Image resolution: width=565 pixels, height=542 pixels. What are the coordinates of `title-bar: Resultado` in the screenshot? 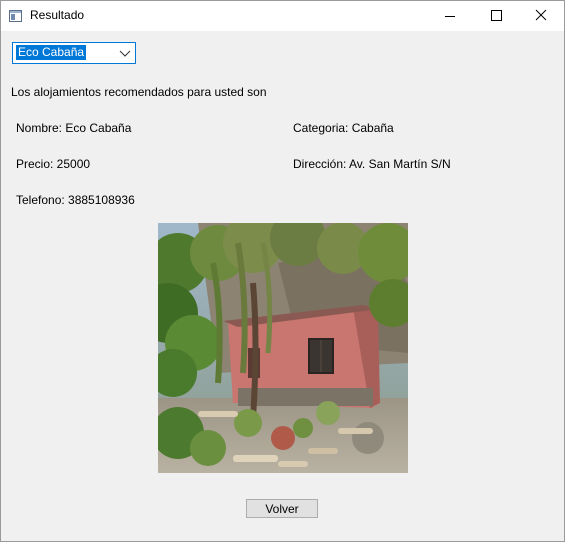 It's located at (282, 16).